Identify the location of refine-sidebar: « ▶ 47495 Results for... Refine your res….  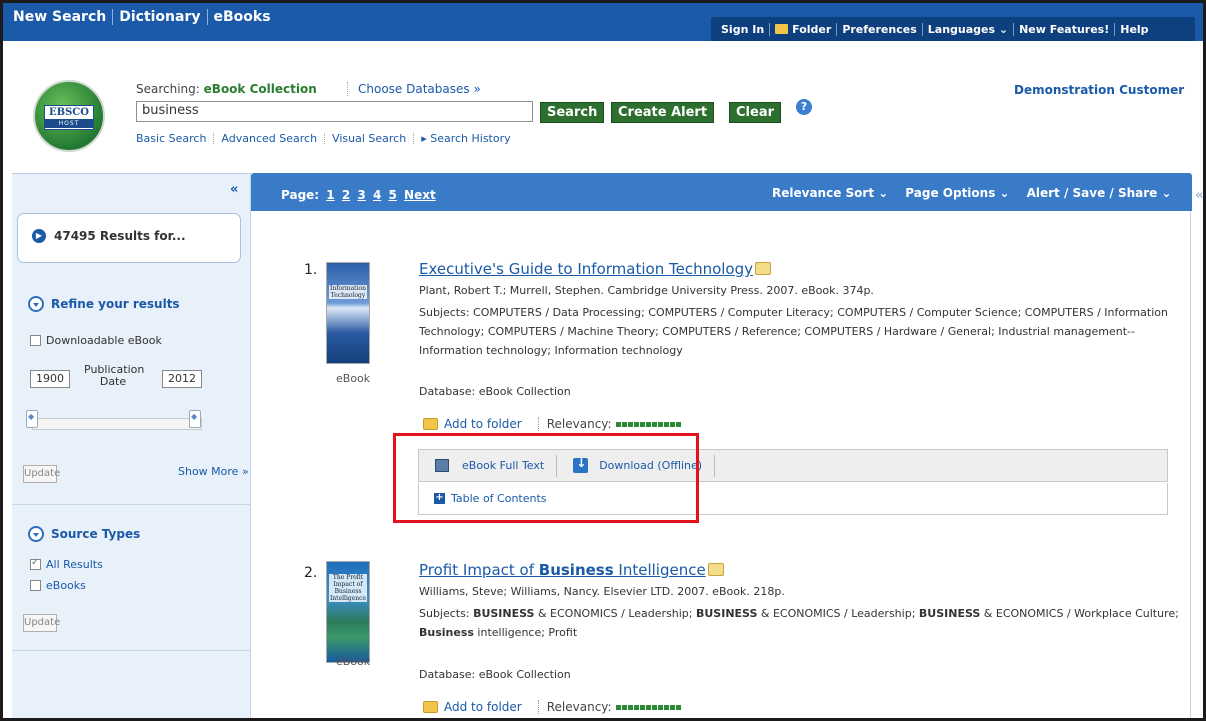
(131, 445).